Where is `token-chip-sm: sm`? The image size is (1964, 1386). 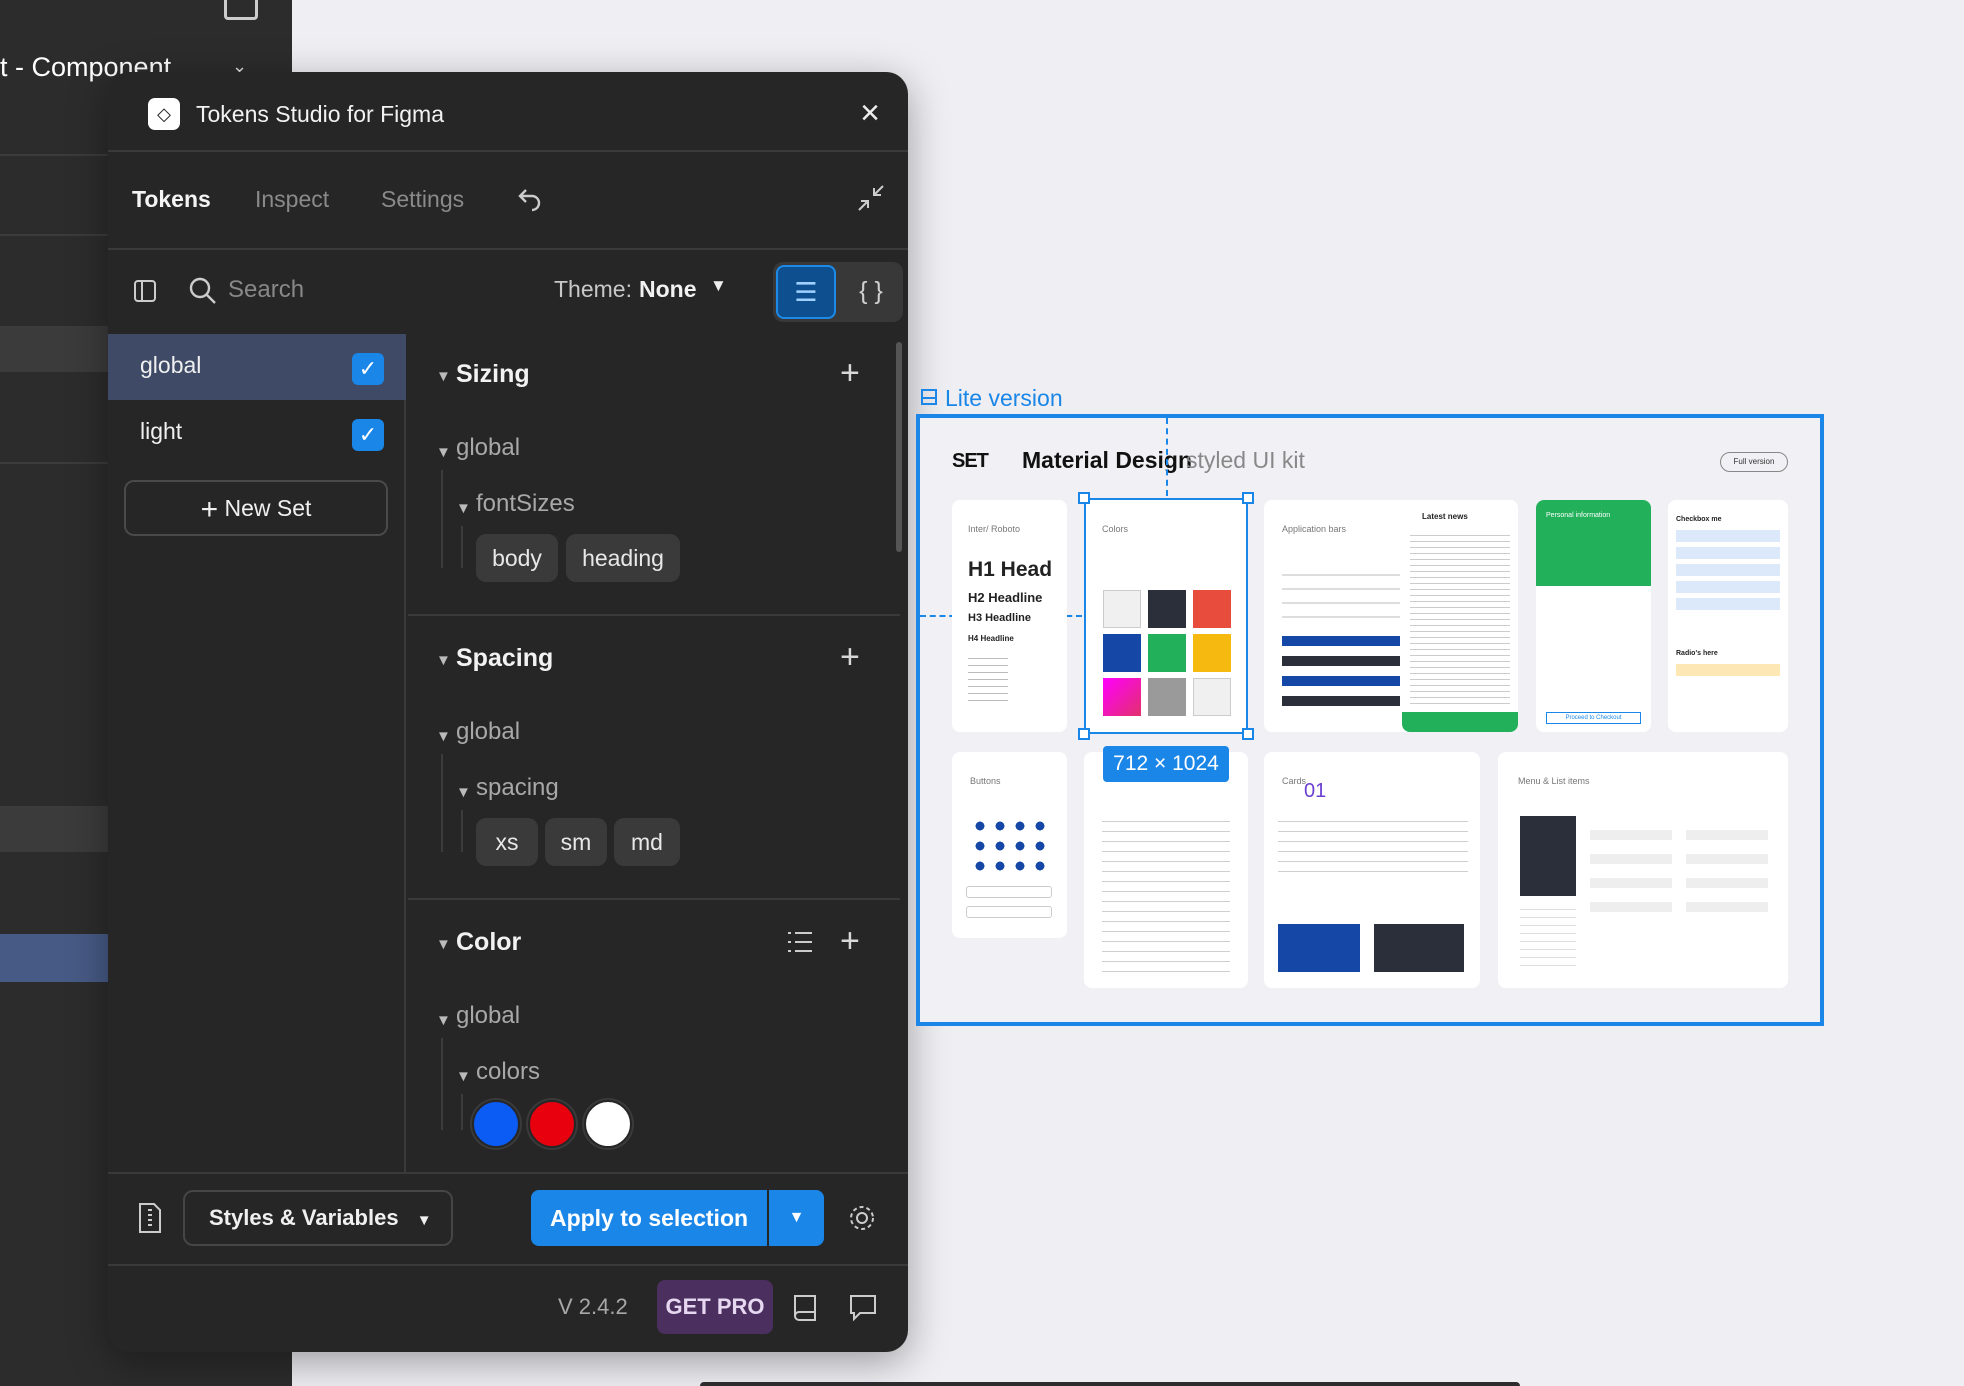 token-chip-sm: sm is located at coordinates (576, 842).